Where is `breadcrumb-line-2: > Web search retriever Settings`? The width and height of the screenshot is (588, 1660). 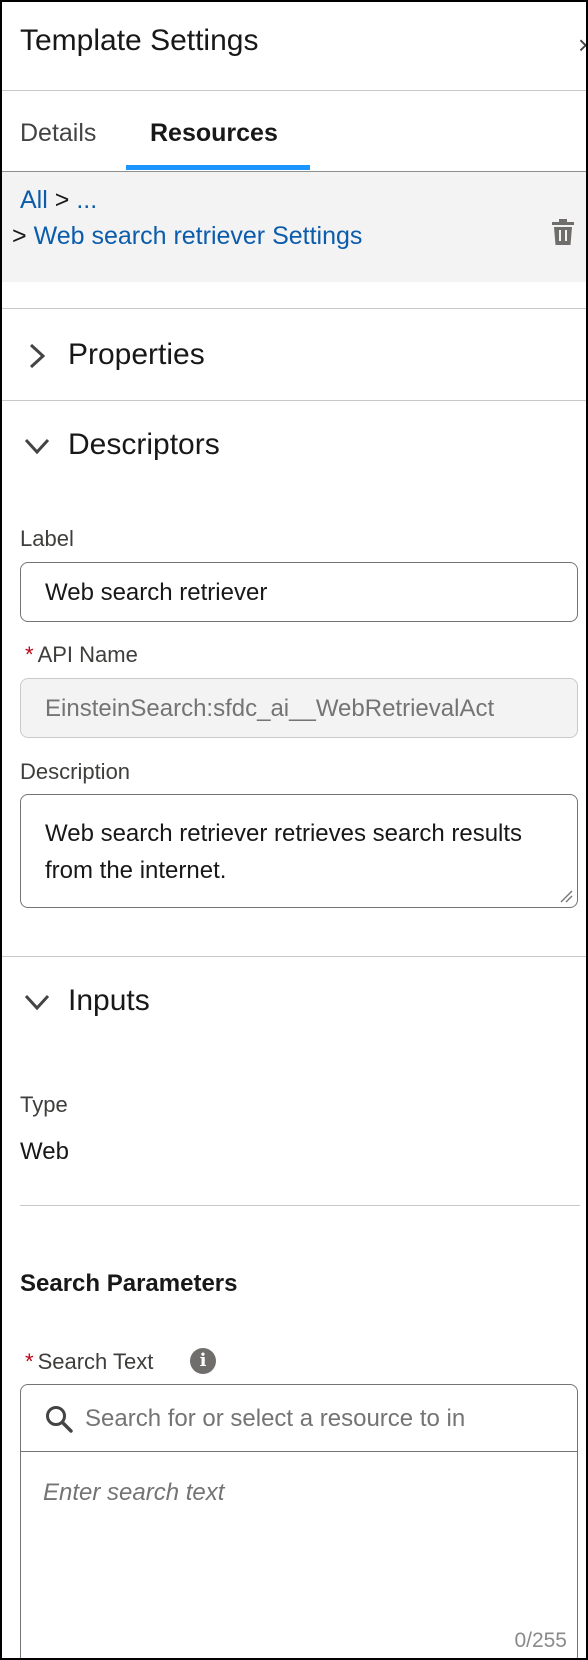 breadcrumb-line-2: > Web search retriever Settings is located at coordinates (187, 236).